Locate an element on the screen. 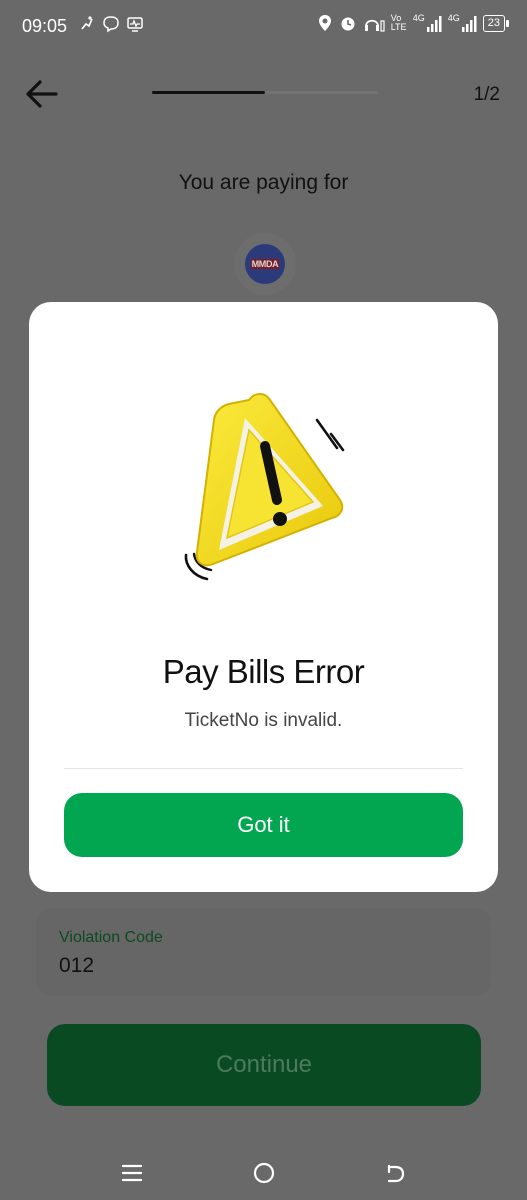 This screenshot has height=1200, width=527. menu-nav-button is located at coordinates (133, 1173).